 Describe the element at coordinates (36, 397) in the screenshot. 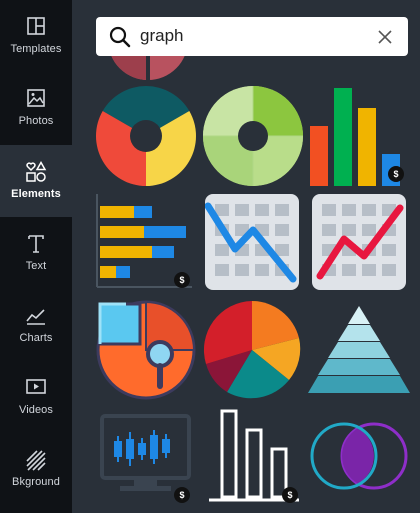

I see `sidebar-item-videos: Videos` at that location.